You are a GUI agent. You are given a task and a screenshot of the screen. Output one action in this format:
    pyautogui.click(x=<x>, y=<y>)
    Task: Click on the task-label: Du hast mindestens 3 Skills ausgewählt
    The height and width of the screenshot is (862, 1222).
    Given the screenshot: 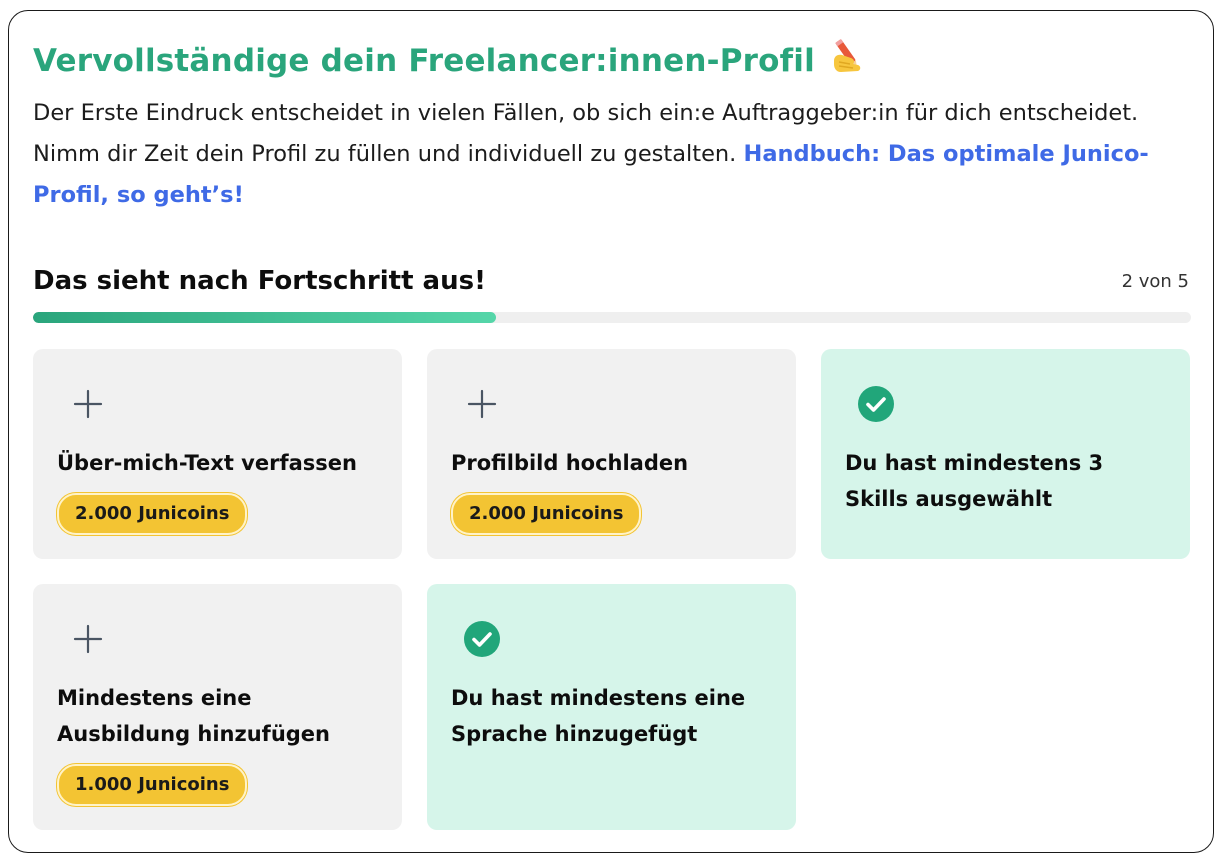 What is the action you would take?
    pyautogui.click(x=974, y=481)
    